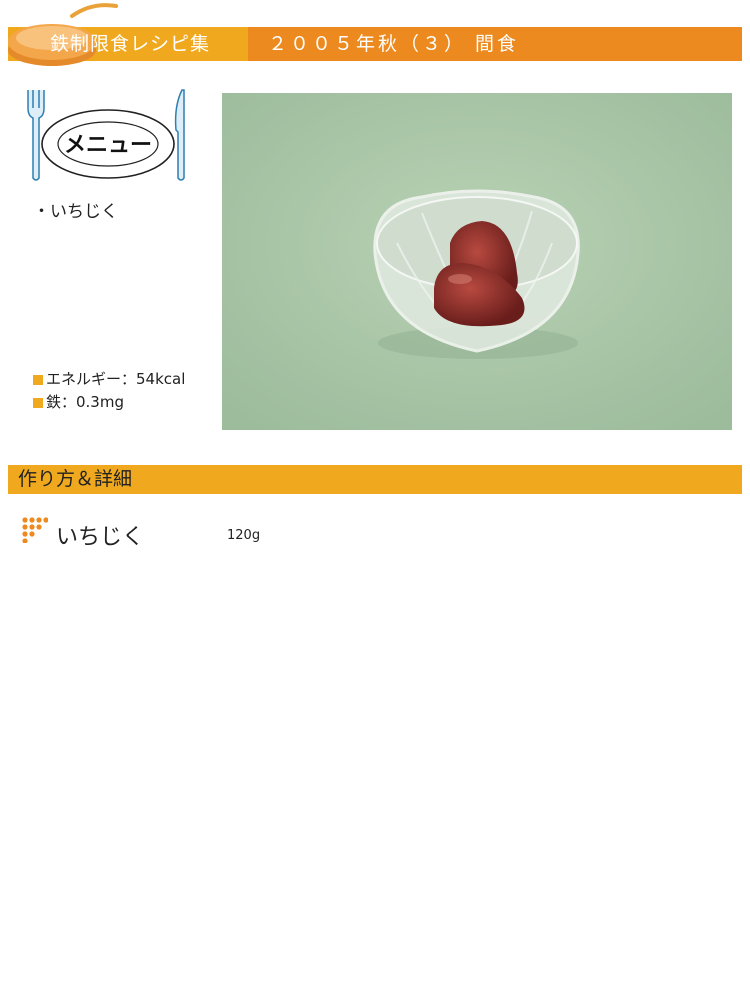 This screenshot has width=750, height=1000. What do you see at coordinates (75, 479) in the screenshot?
I see `section-title: 作り方＆詳細` at bounding box center [75, 479].